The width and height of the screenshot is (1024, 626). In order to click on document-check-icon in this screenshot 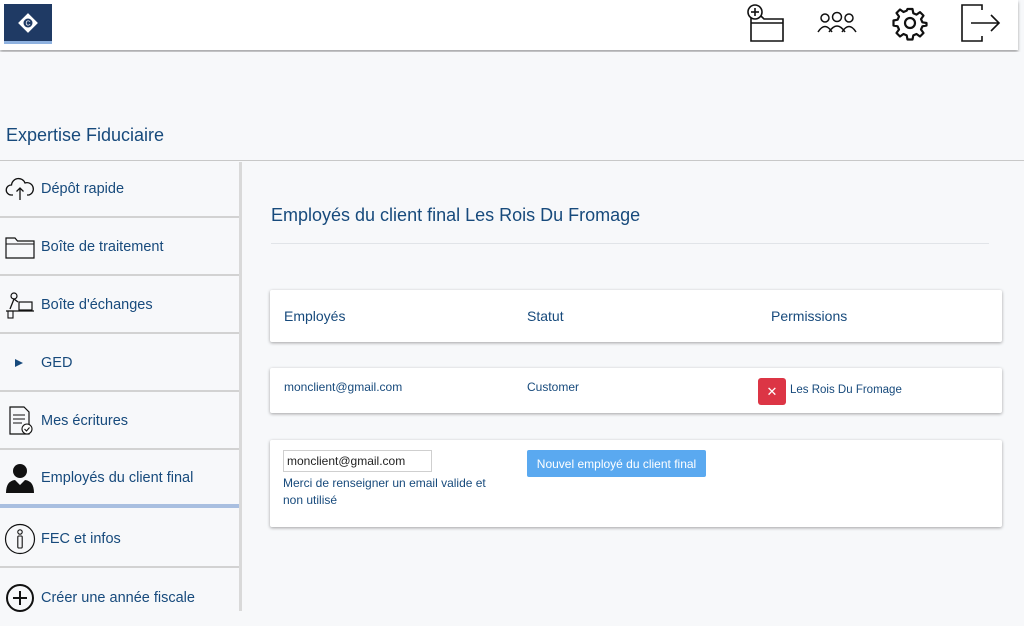, I will do `click(20, 421)`.